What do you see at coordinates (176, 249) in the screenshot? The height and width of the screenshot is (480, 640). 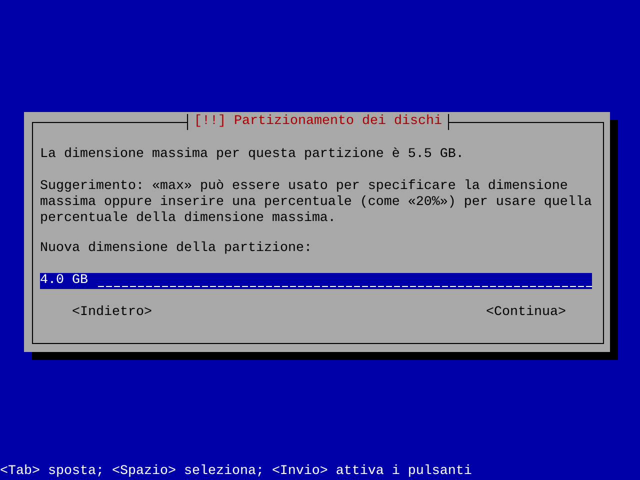 I see `prompt-label: Nuova dimensione della partizione:` at bounding box center [176, 249].